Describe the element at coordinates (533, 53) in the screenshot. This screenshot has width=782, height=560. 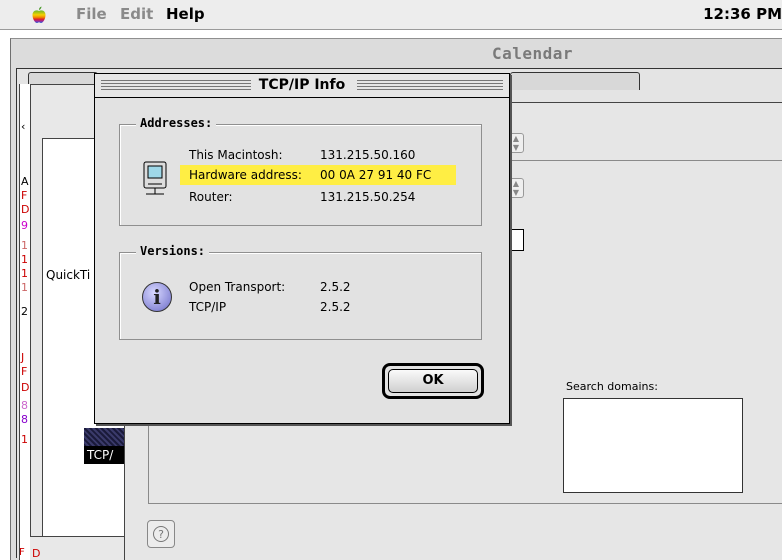
I see `calendar-window-title: Calendar` at that location.